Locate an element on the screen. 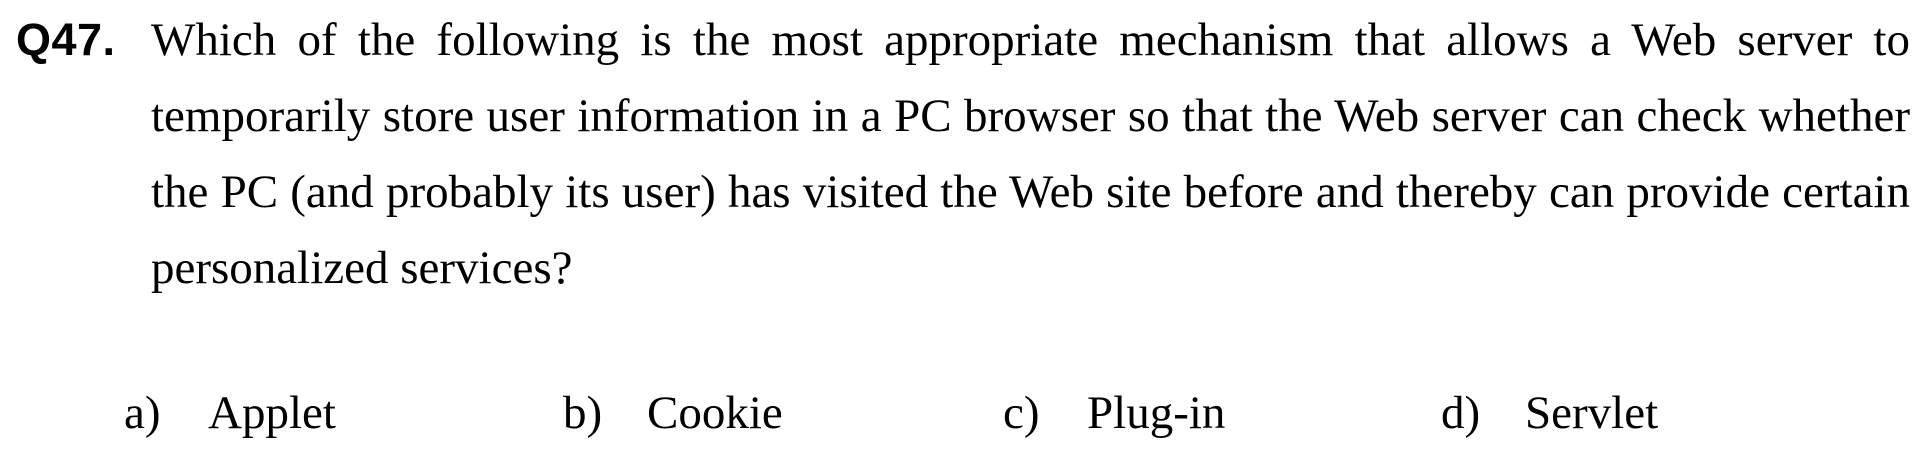  option-b-letter: b) is located at coordinates (583, 413).